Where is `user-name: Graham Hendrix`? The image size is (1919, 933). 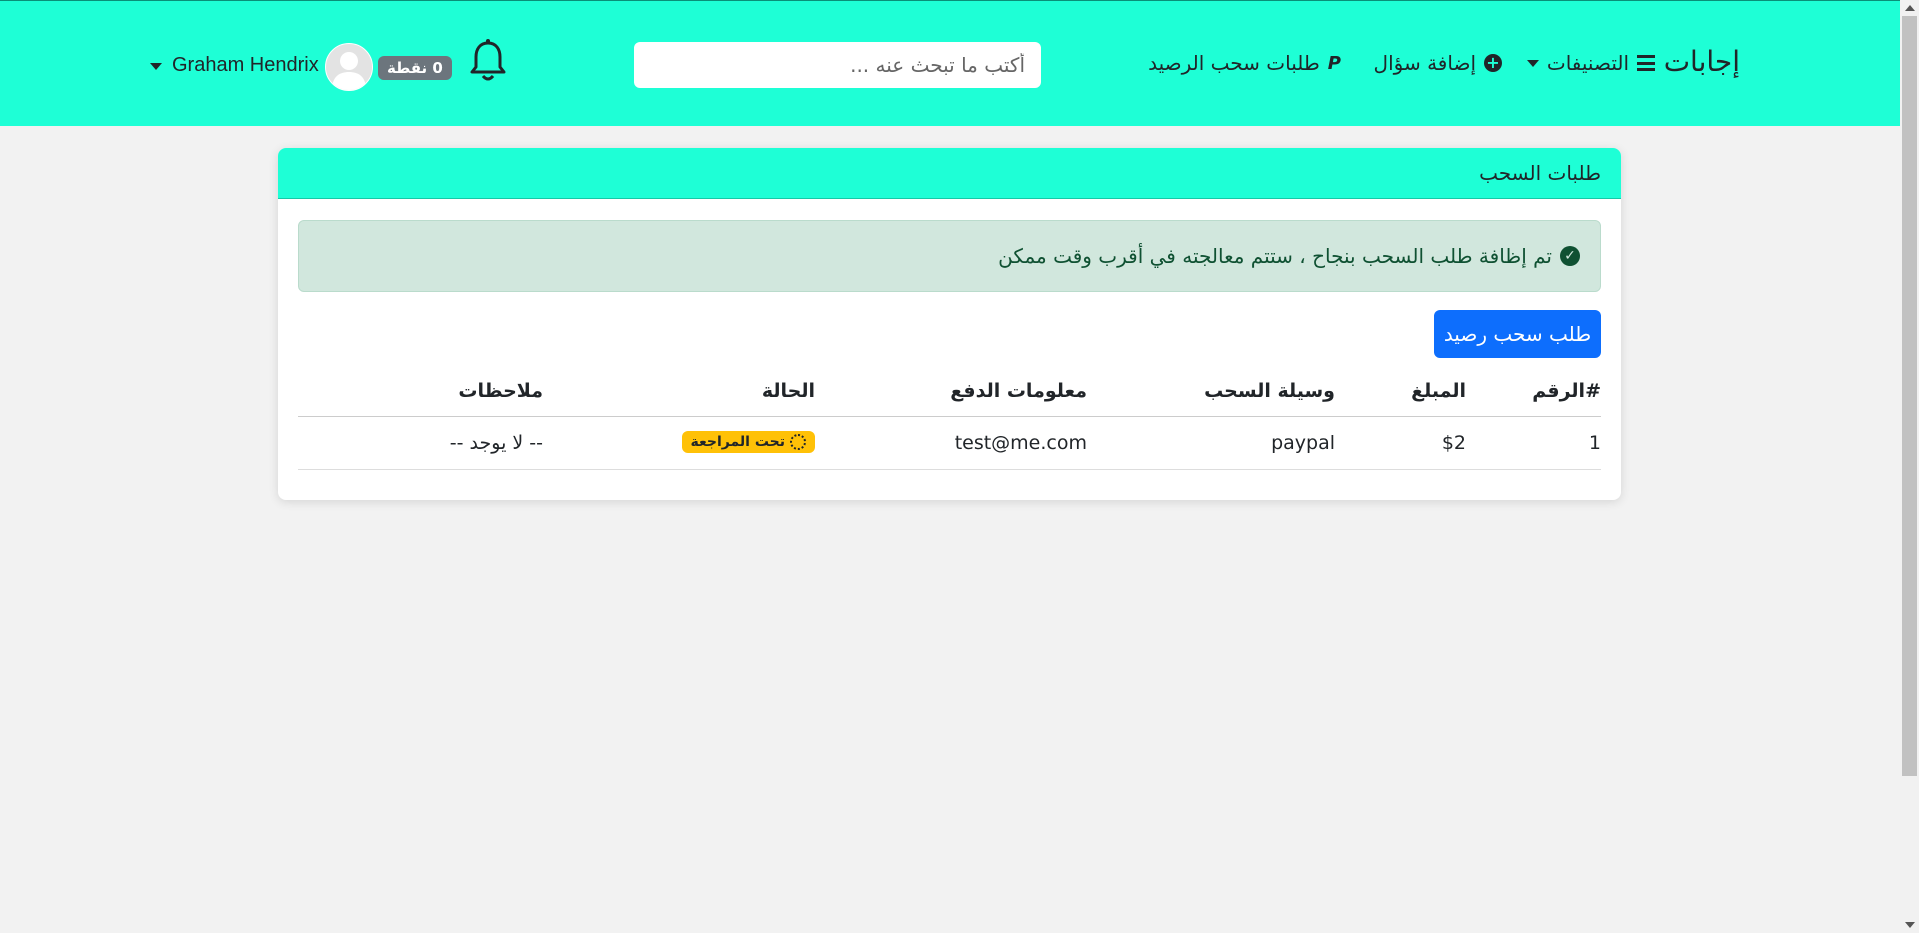 user-name: Graham Hendrix is located at coordinates (245, 65).